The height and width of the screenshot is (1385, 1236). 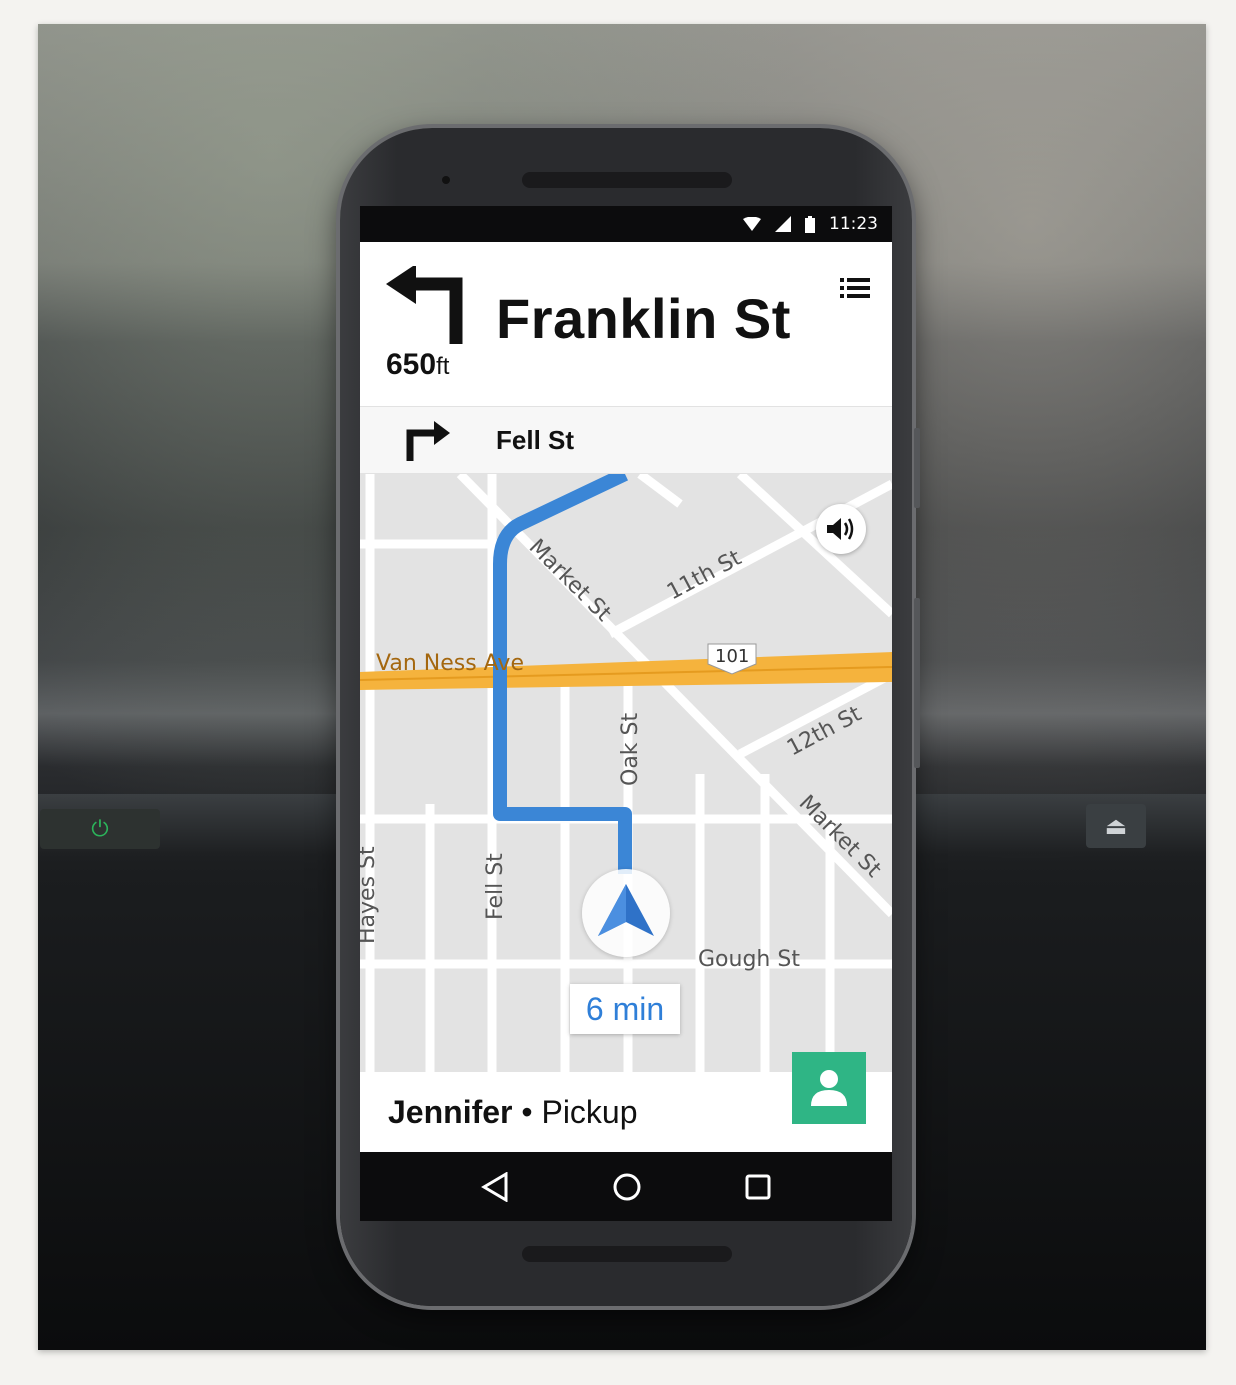 I want to click on status-time: 11:23, so click(x=853, y=224).